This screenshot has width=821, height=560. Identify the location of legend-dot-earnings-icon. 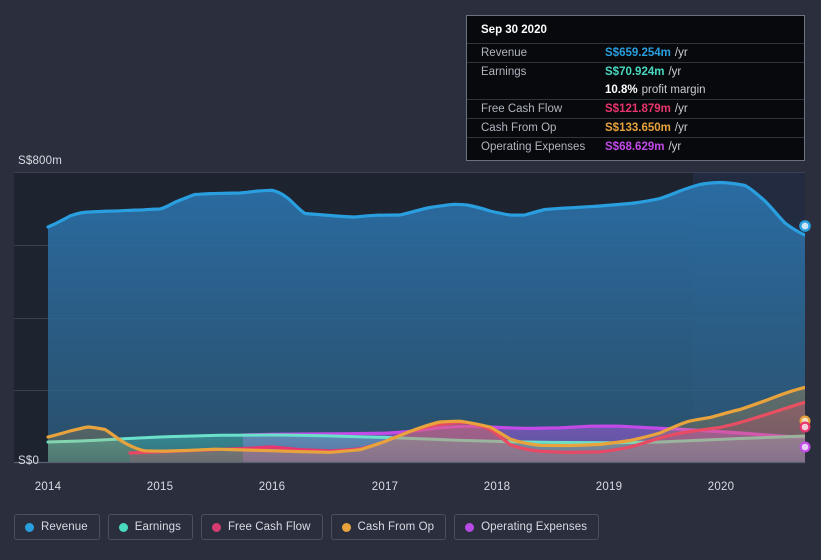
(123, 527).